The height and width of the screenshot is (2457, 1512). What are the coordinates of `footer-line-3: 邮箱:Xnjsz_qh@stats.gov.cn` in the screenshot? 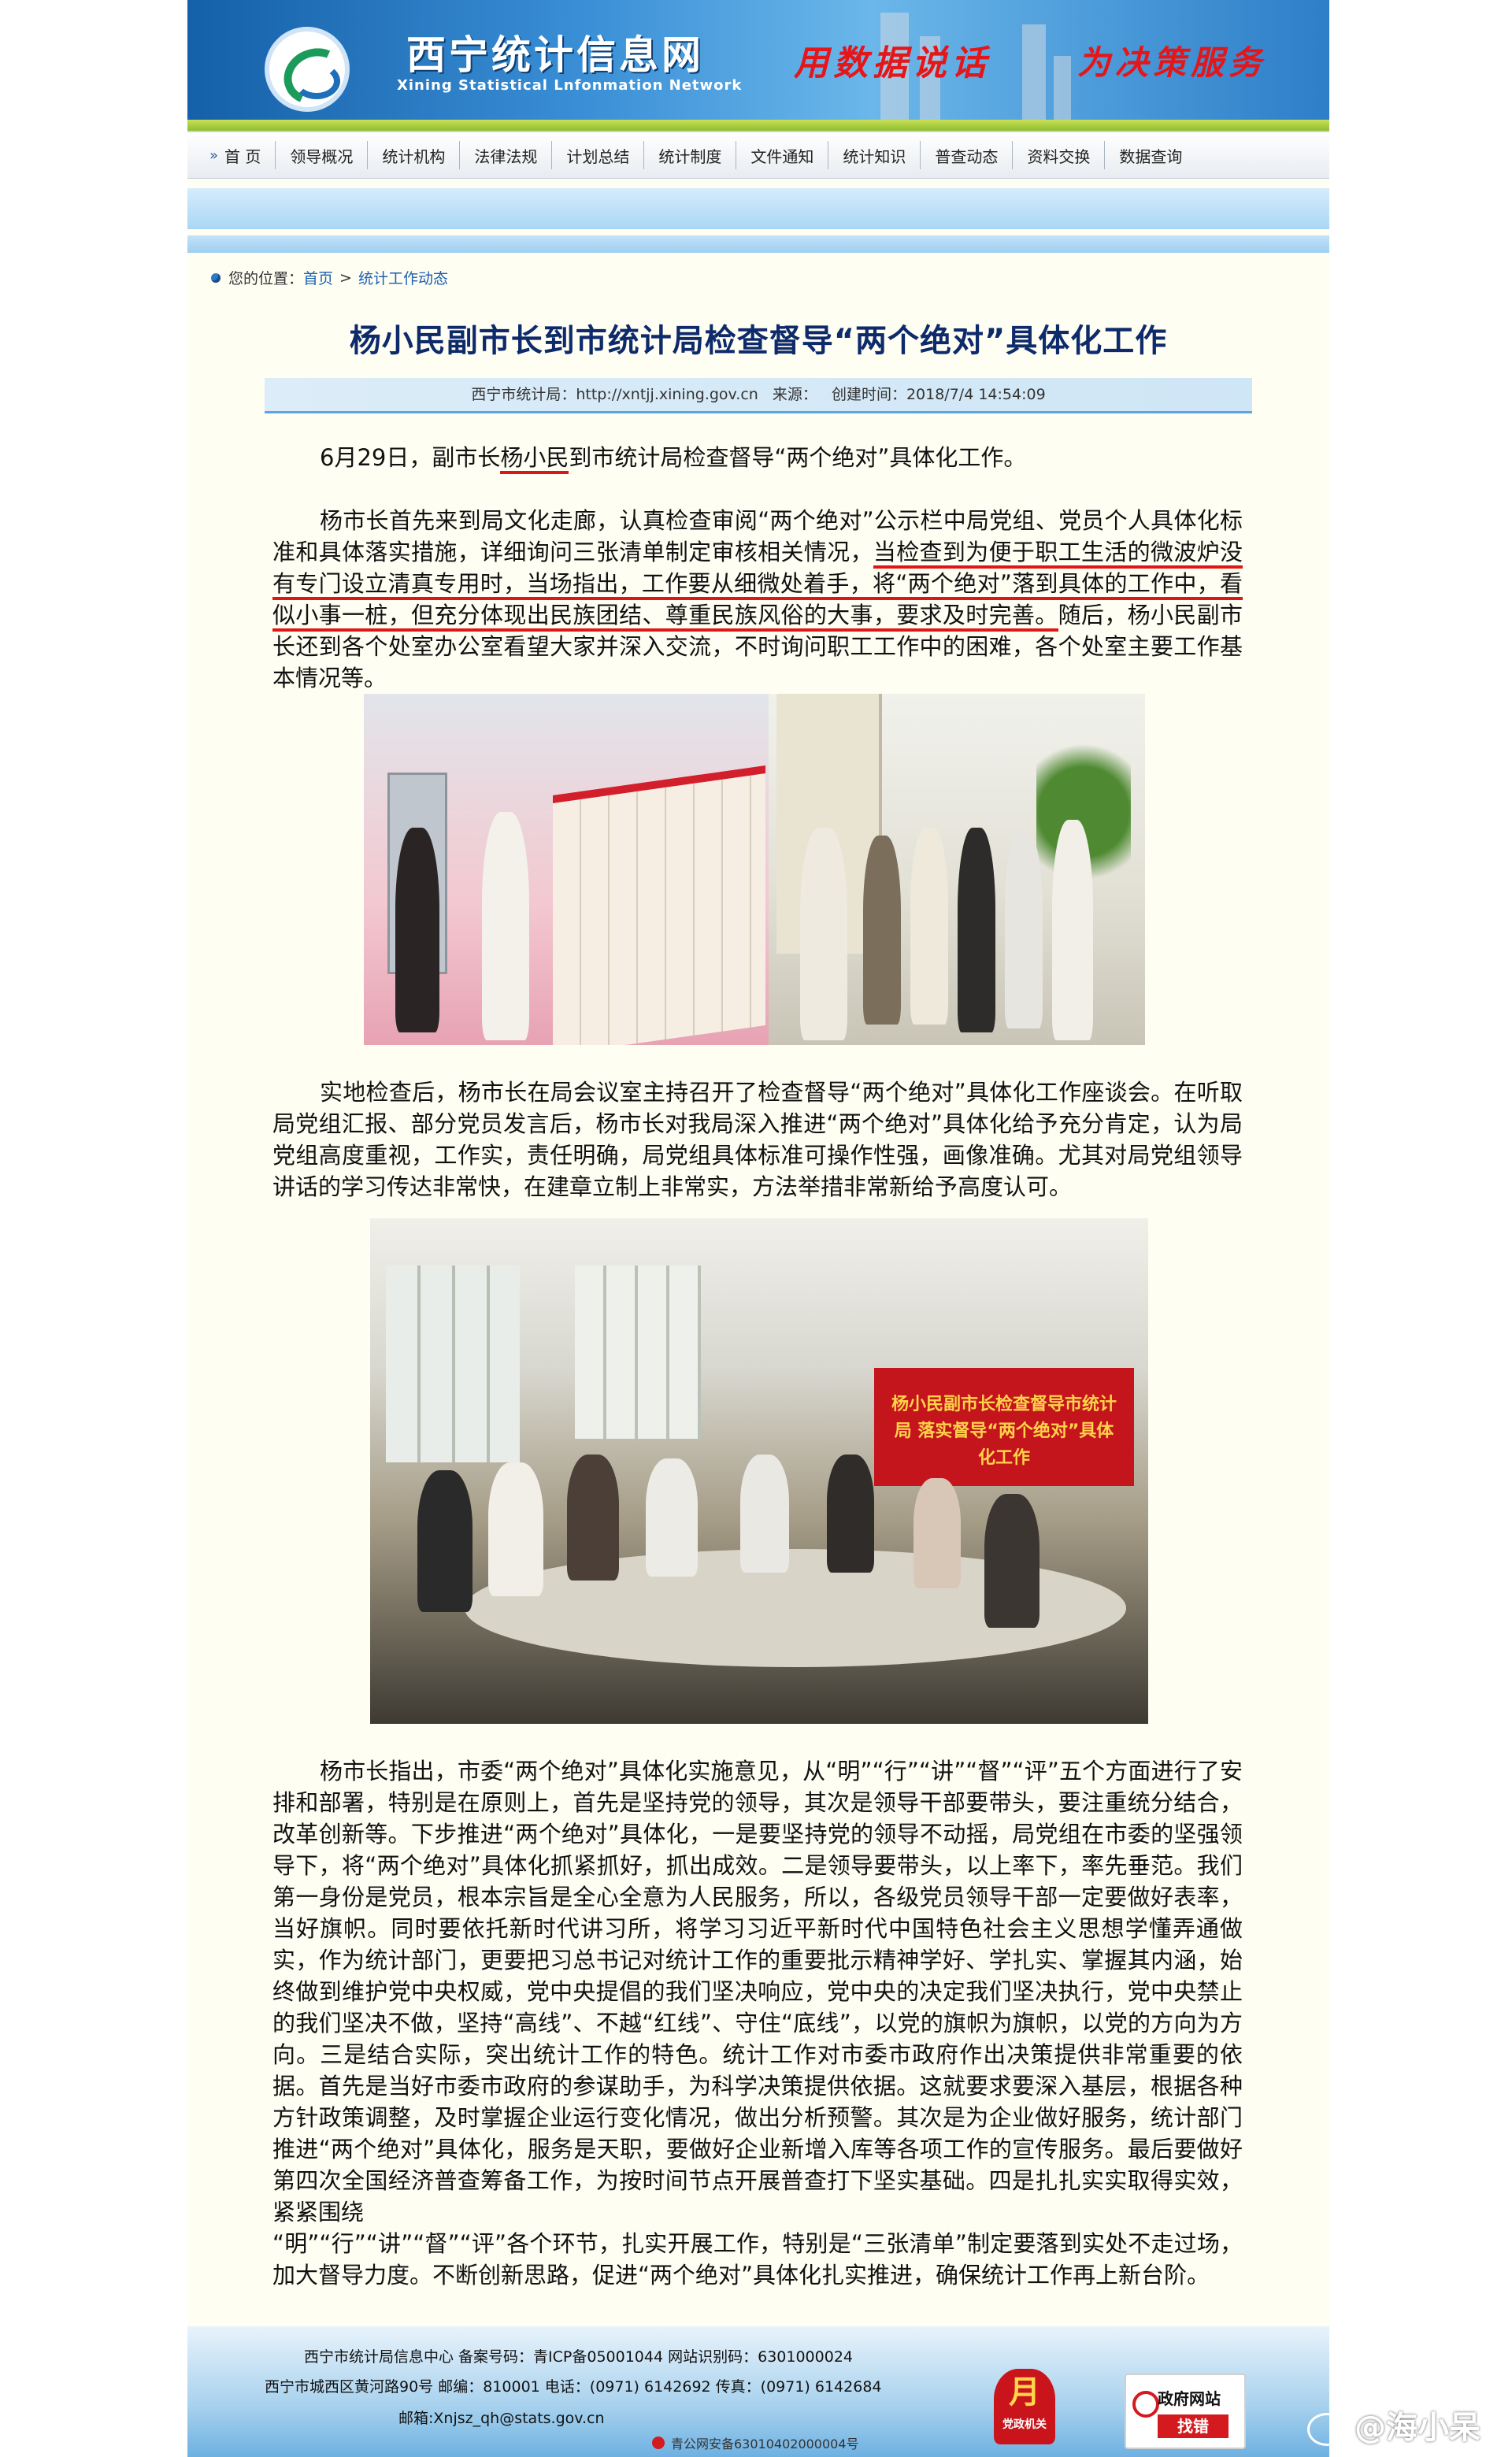 It's located at (501, 2418).